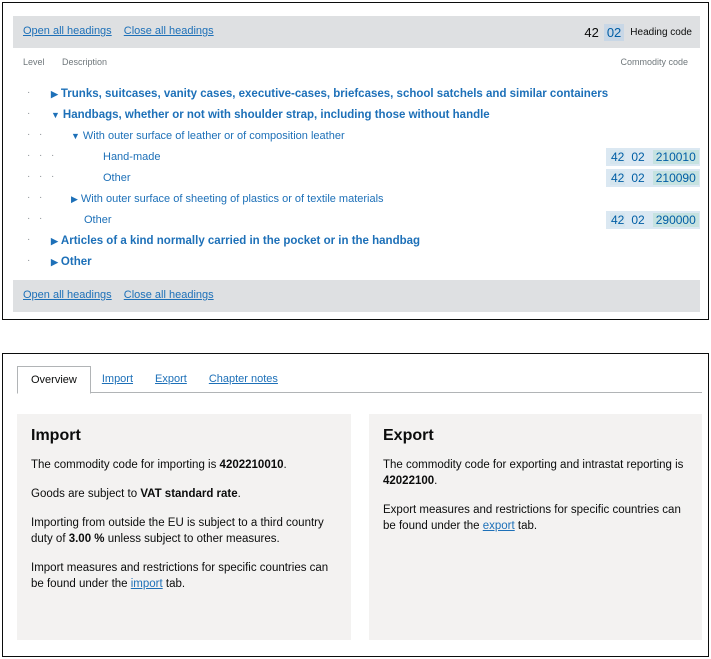  I want to click on export-title: Export, so click(408, 435).